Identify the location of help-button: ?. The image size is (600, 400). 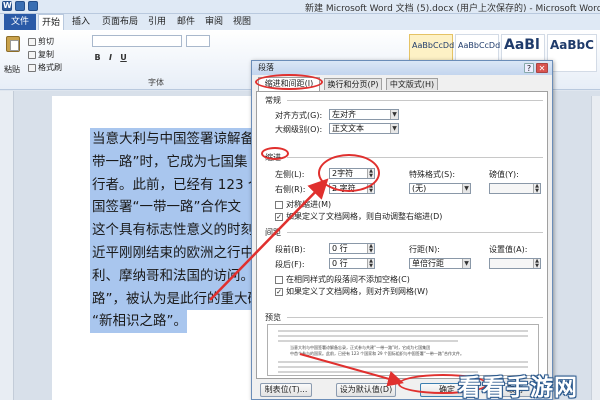
(529, 68).